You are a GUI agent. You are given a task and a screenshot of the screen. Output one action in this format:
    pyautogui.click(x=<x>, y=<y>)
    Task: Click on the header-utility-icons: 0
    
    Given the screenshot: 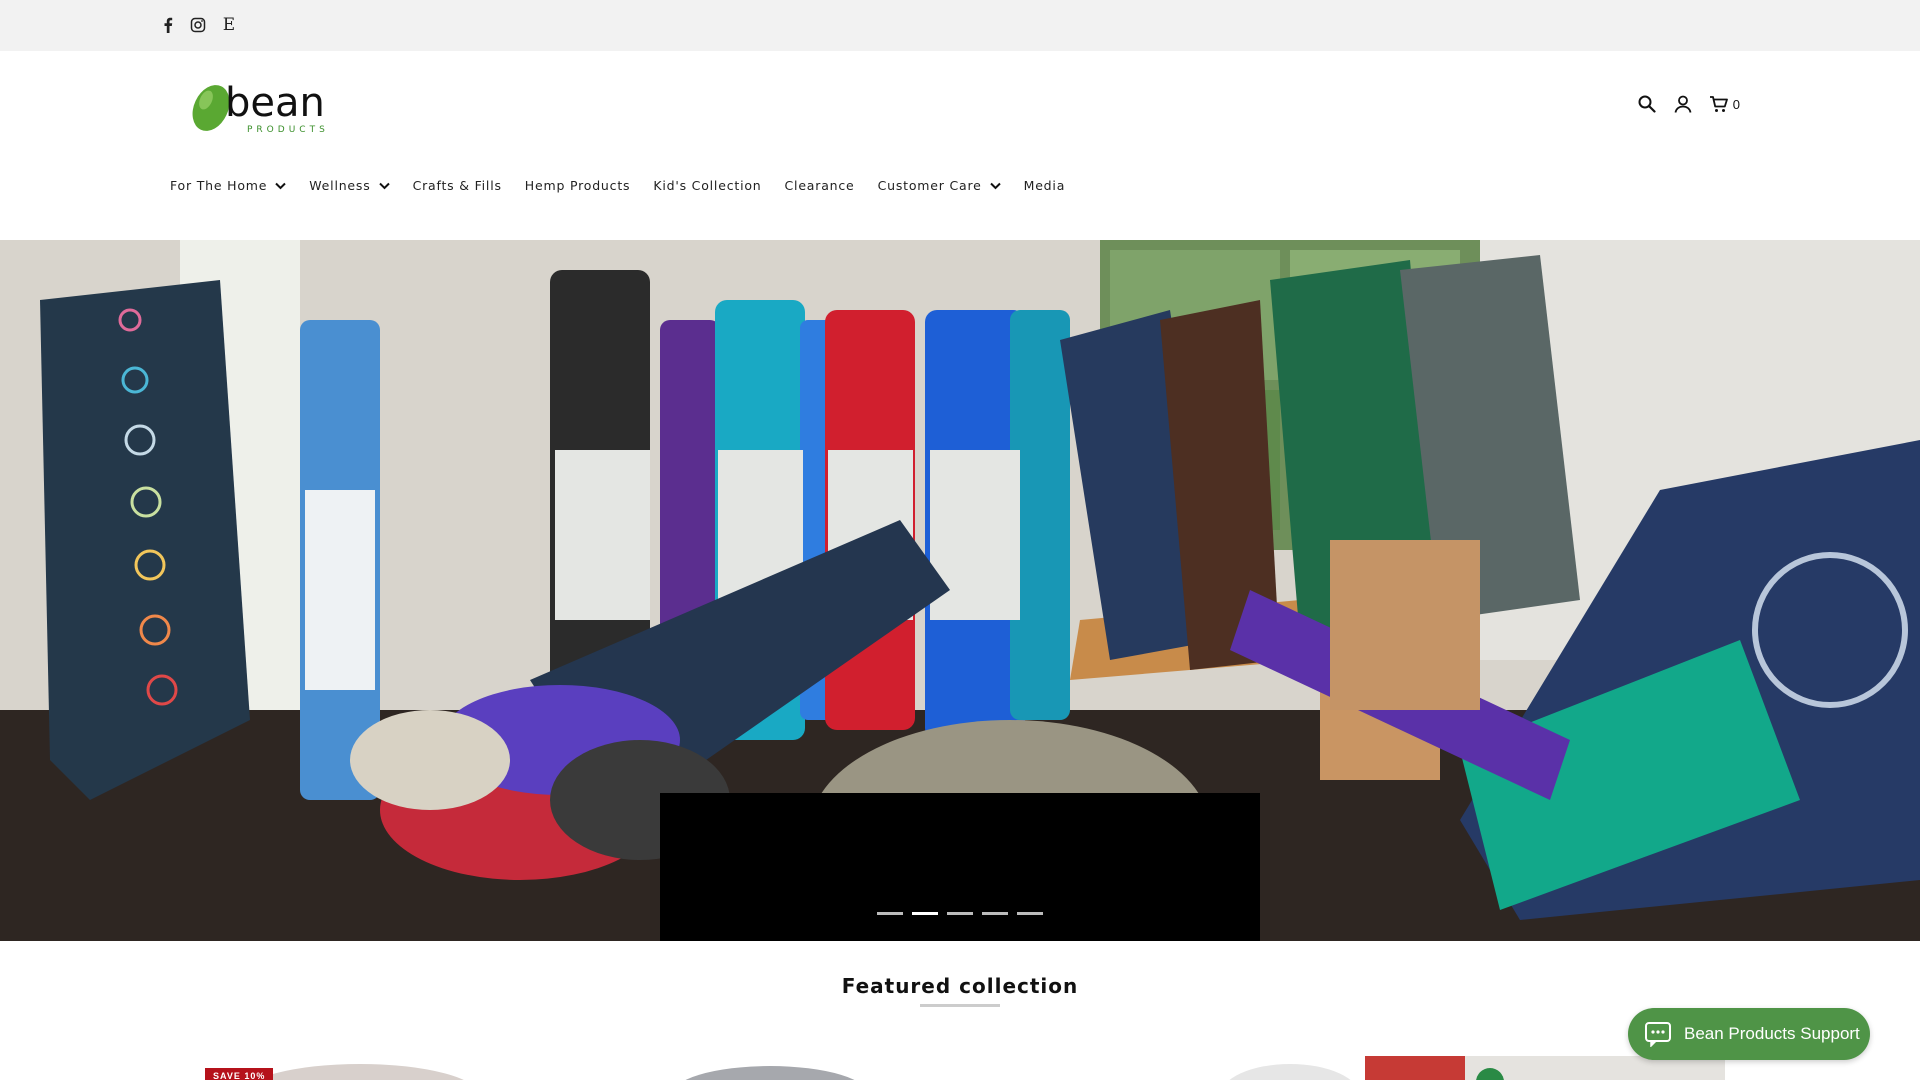 What is the action you would take?
    pyautogui.click(x=1687, y=104)
    